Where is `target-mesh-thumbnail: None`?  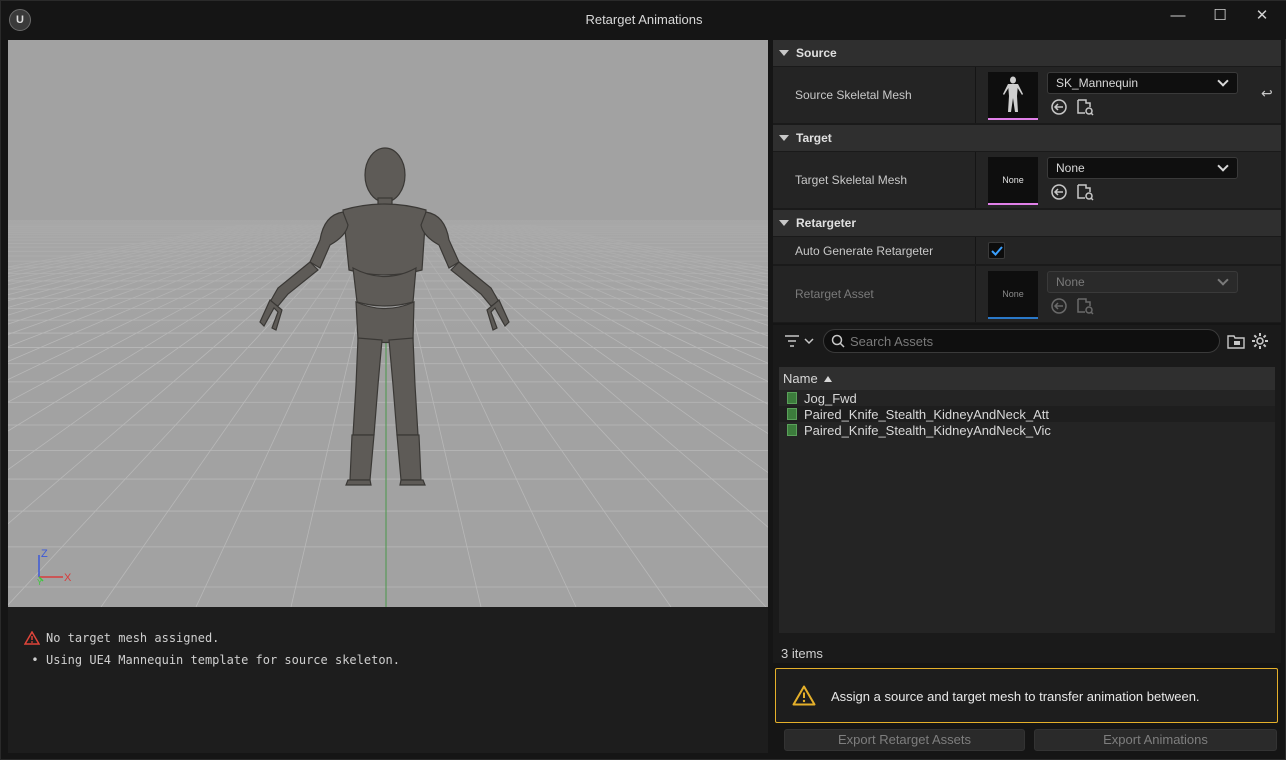
target-mesh-thumbnail: None is located at coordinates (1013, 181).